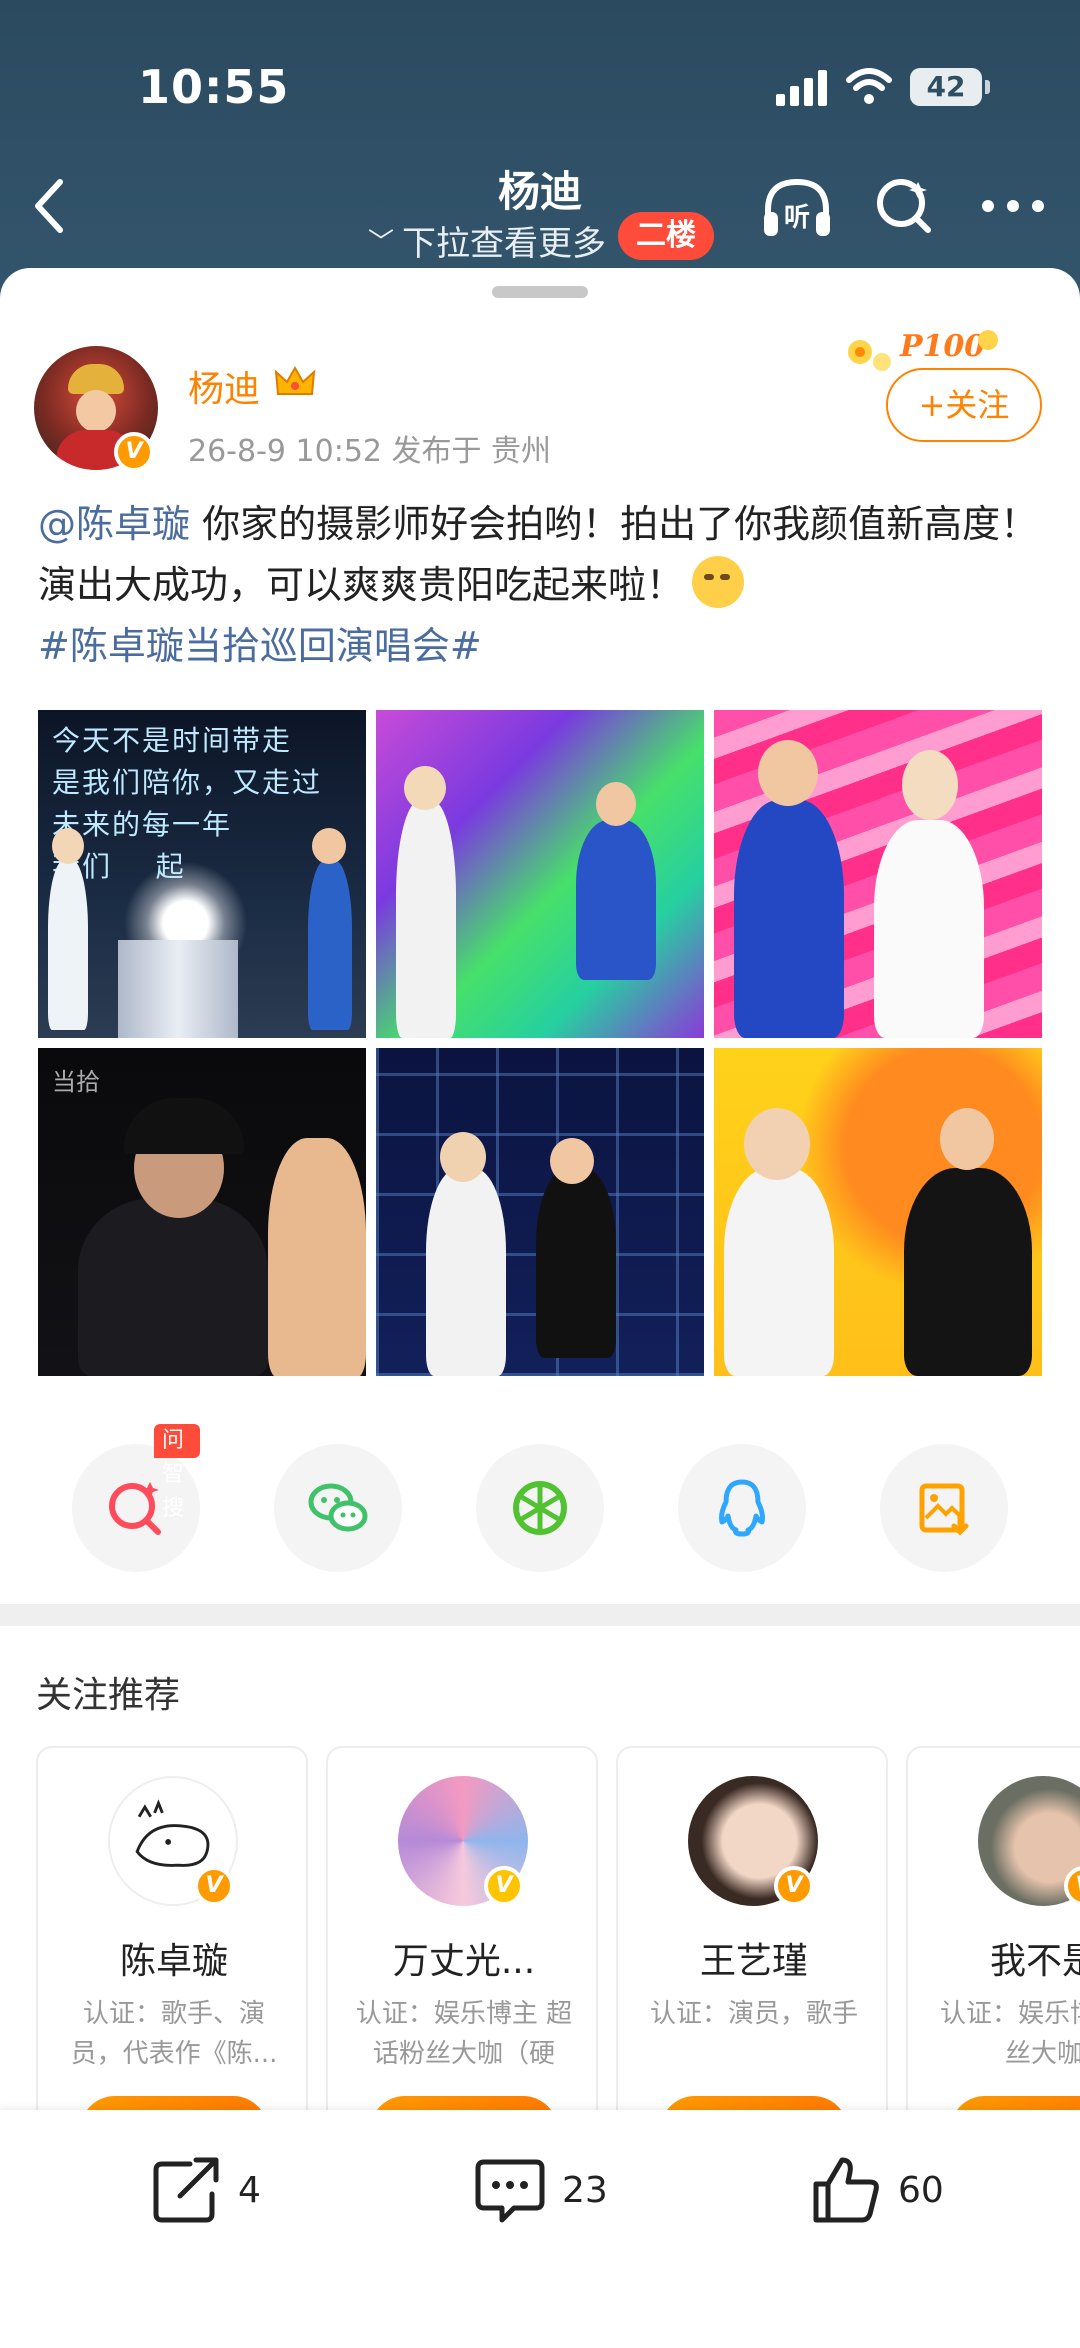  What do you see at coordinates (260, 646) in the screenshot?
I see `topic-link: #陈卓璇当拾巡回演唱会#` at bounding box center [260, 646].